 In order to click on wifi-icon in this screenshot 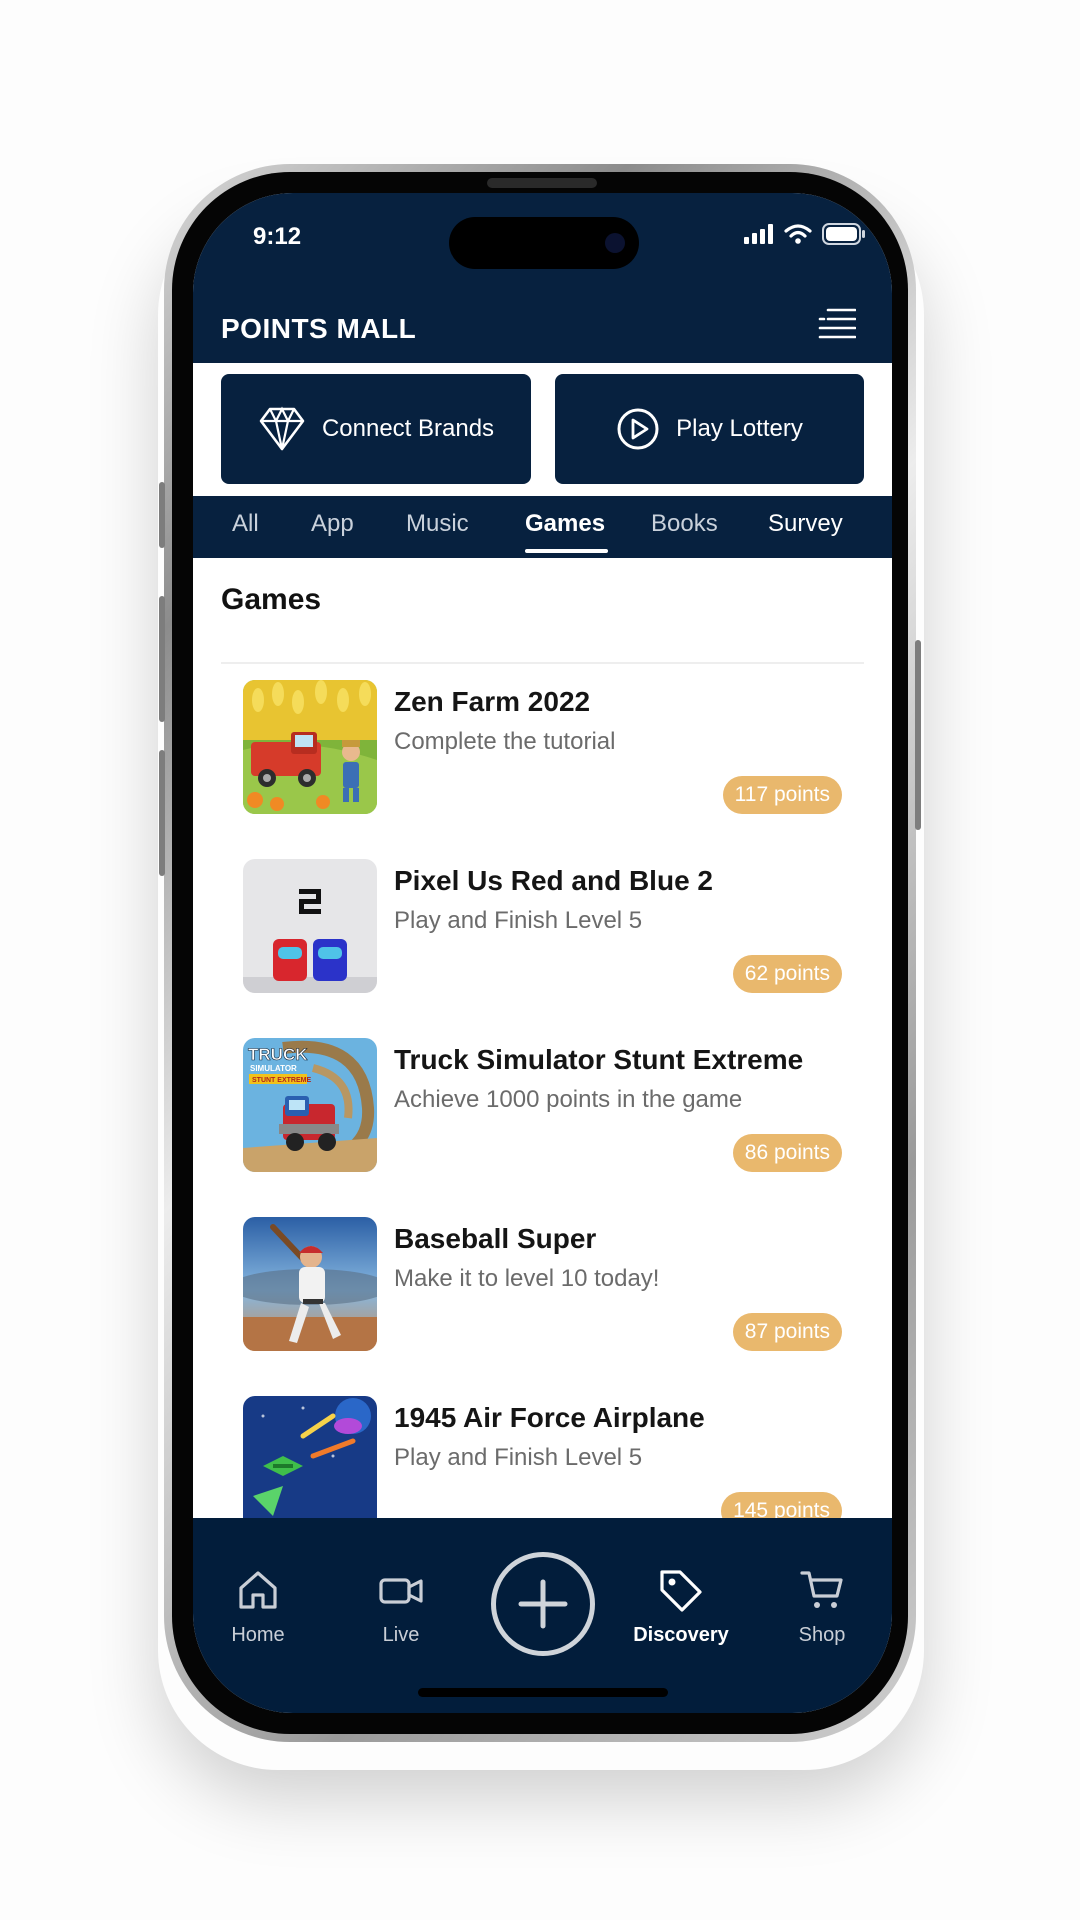, I will do `click(798, 234)`.